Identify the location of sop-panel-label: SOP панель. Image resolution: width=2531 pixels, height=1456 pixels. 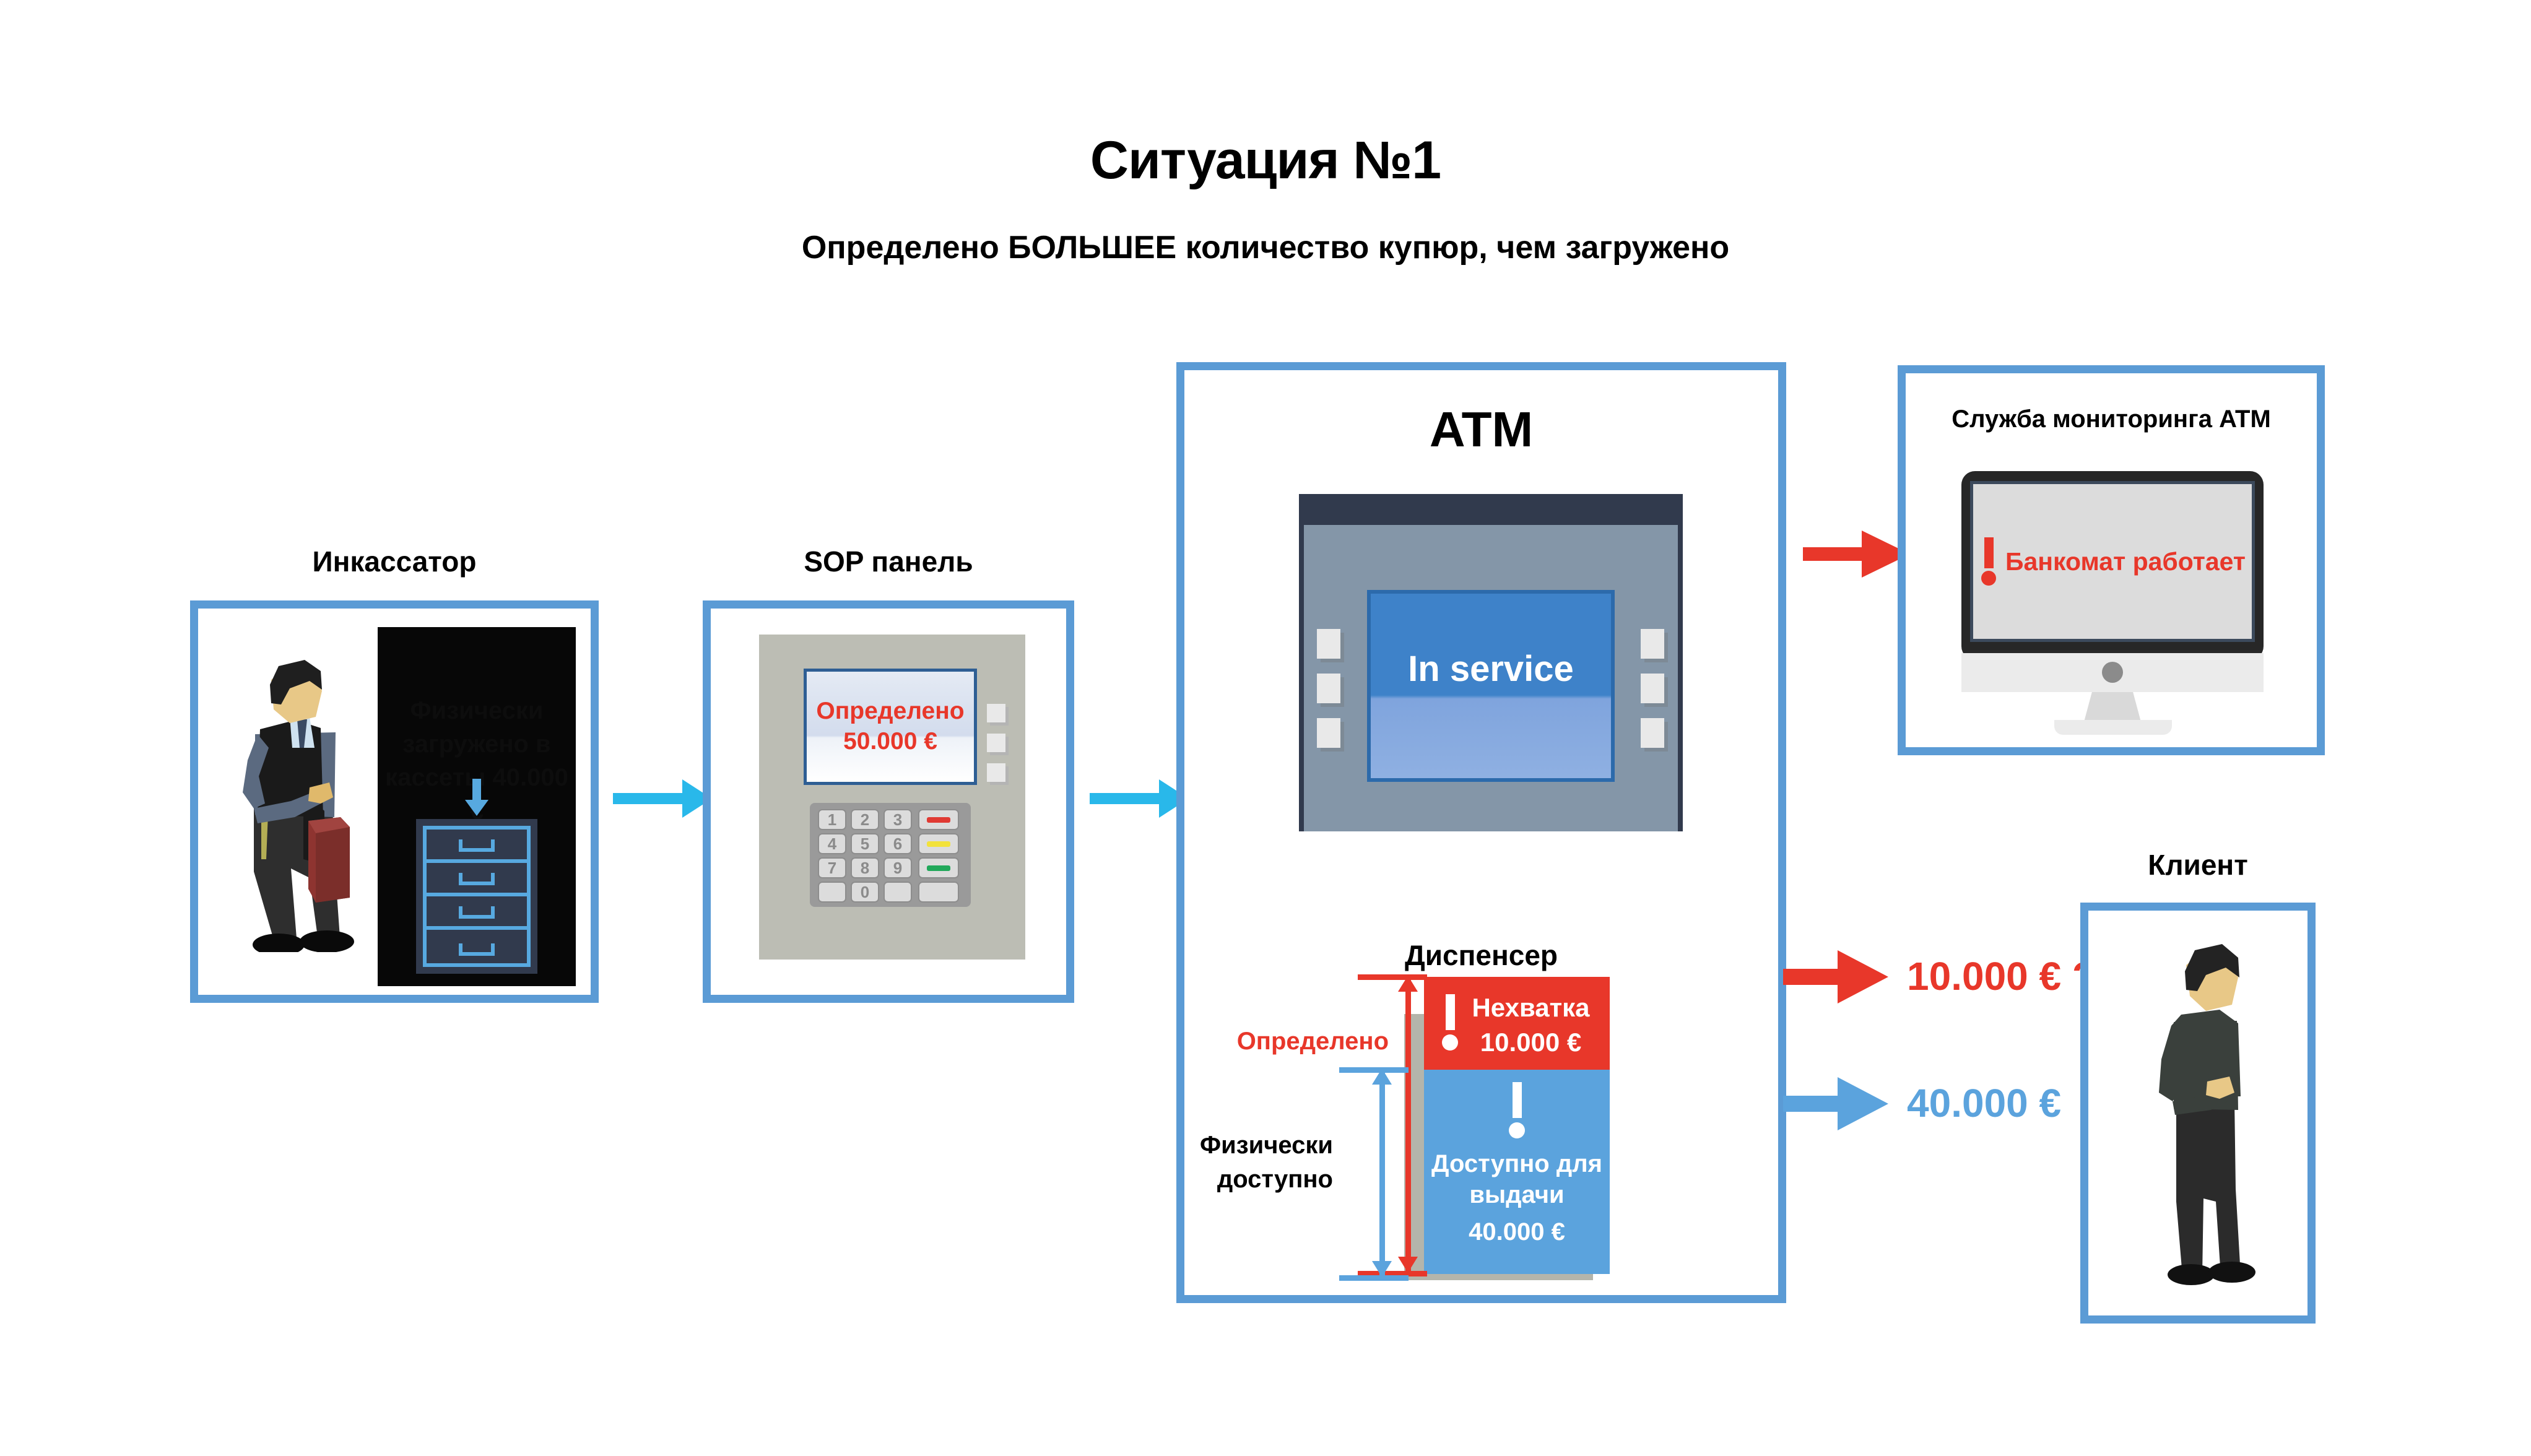
(888, 561).